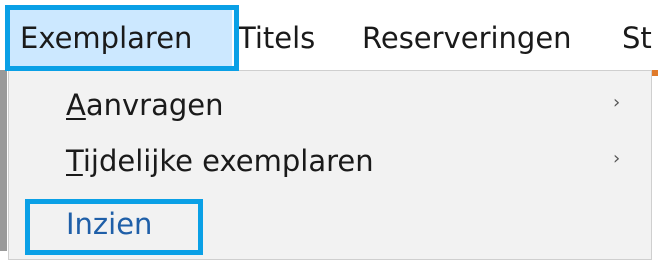  What do you see at coordinates (106, 38) in the screenshot?
I see `menu-exemplaren-label: Exemplaren` at bounding box center [106, 38].